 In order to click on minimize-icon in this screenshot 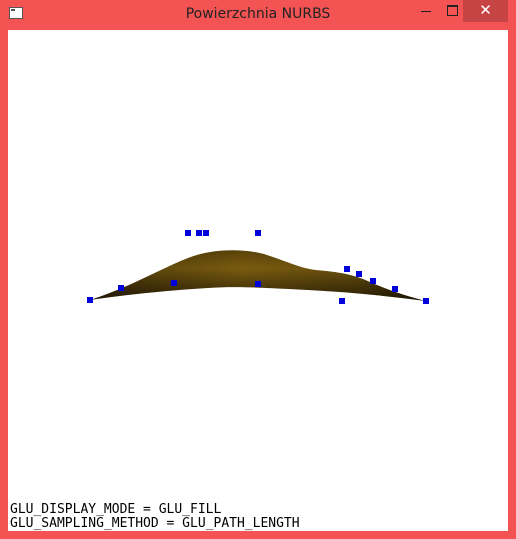, I will do `click(426, 11)`.